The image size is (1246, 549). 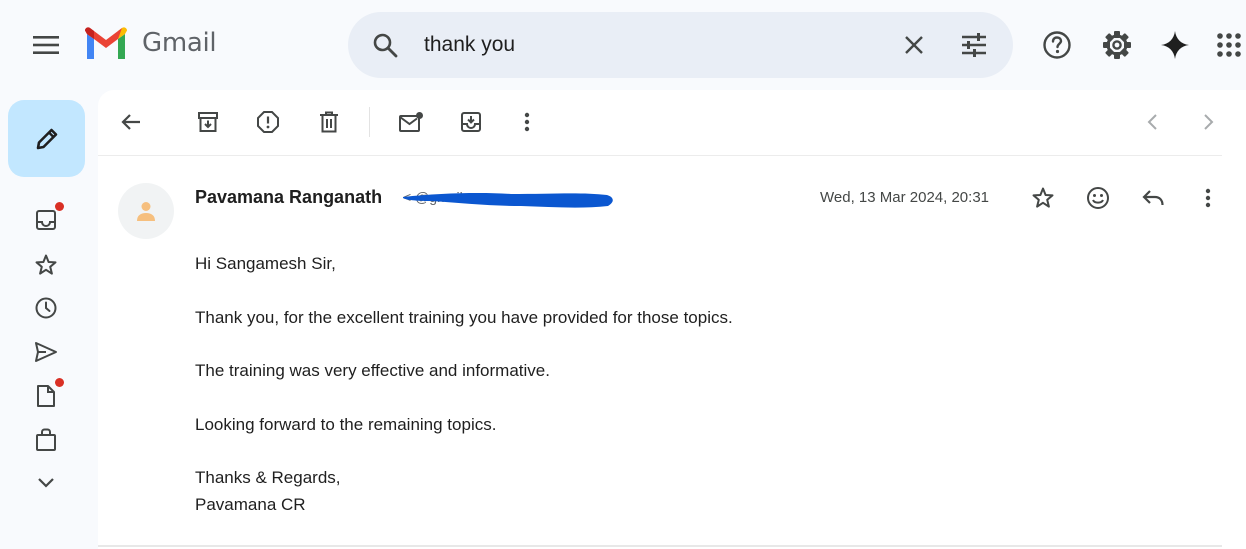 What do you see at coordinates (346, 424) in the screenshot?
I see `body-line-3: Looking forward to the remaining topics.` at bounding box center [346, 424].